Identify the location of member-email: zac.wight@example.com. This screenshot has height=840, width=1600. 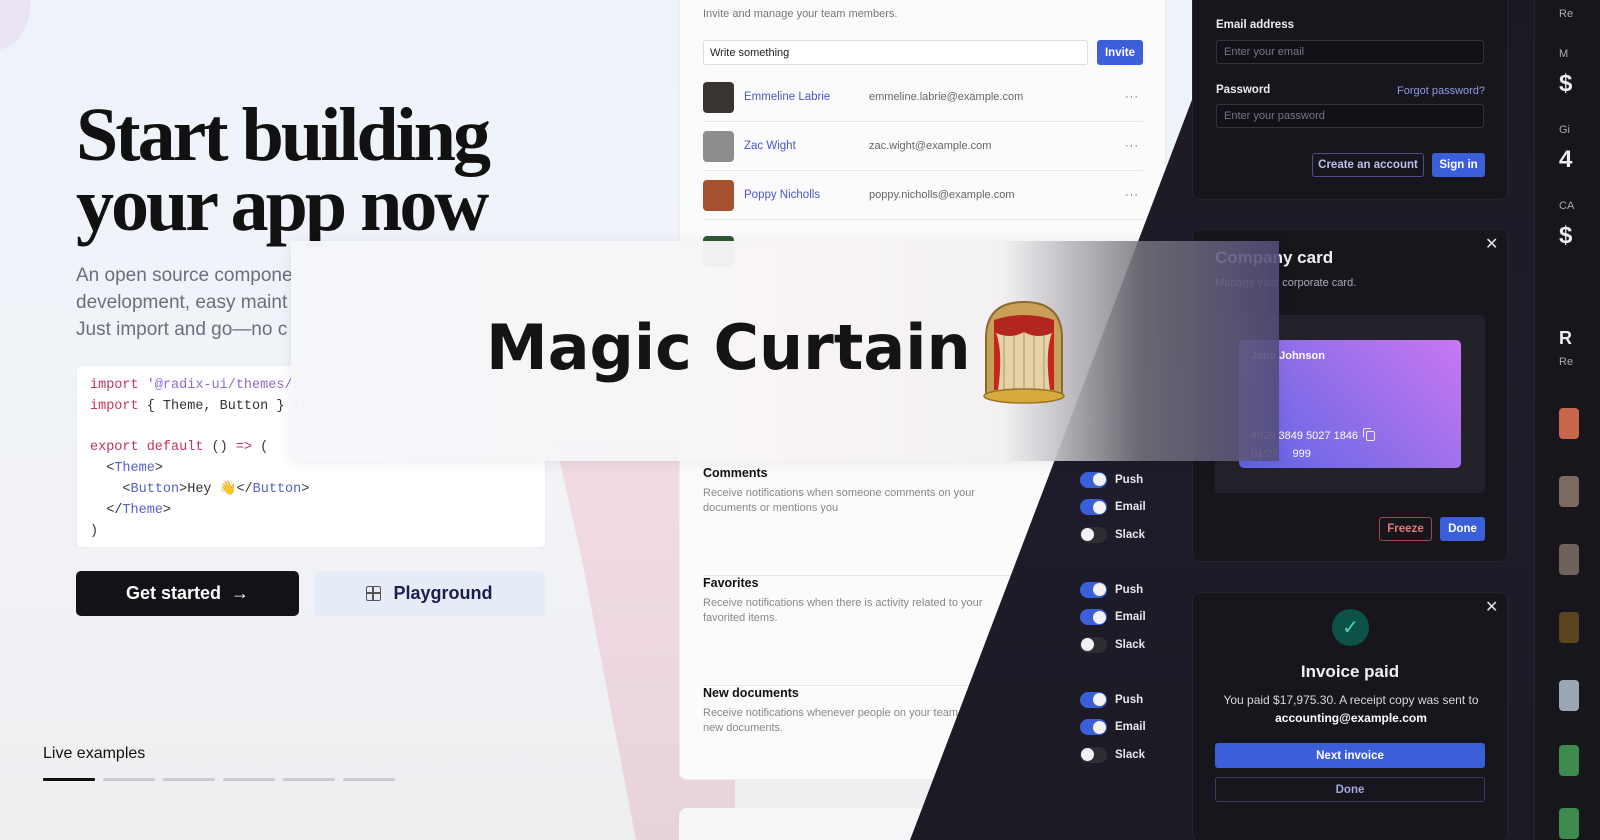
(930, 146).